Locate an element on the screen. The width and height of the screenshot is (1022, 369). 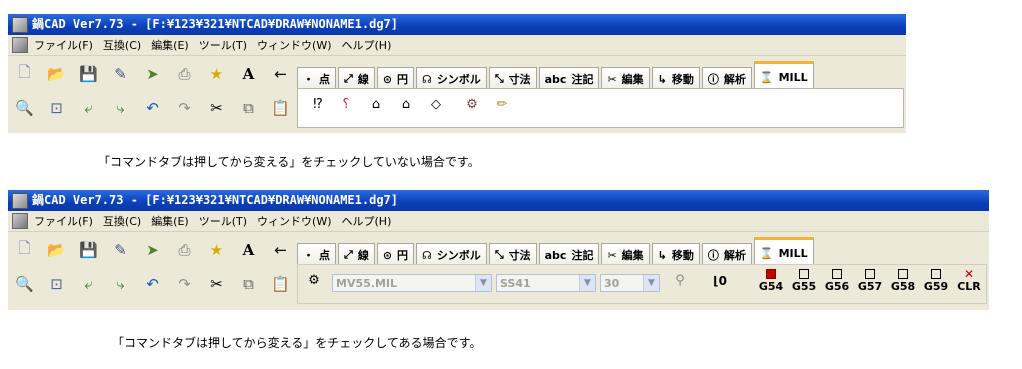
move-icon: ↳ is located at coordinates (662, 79).